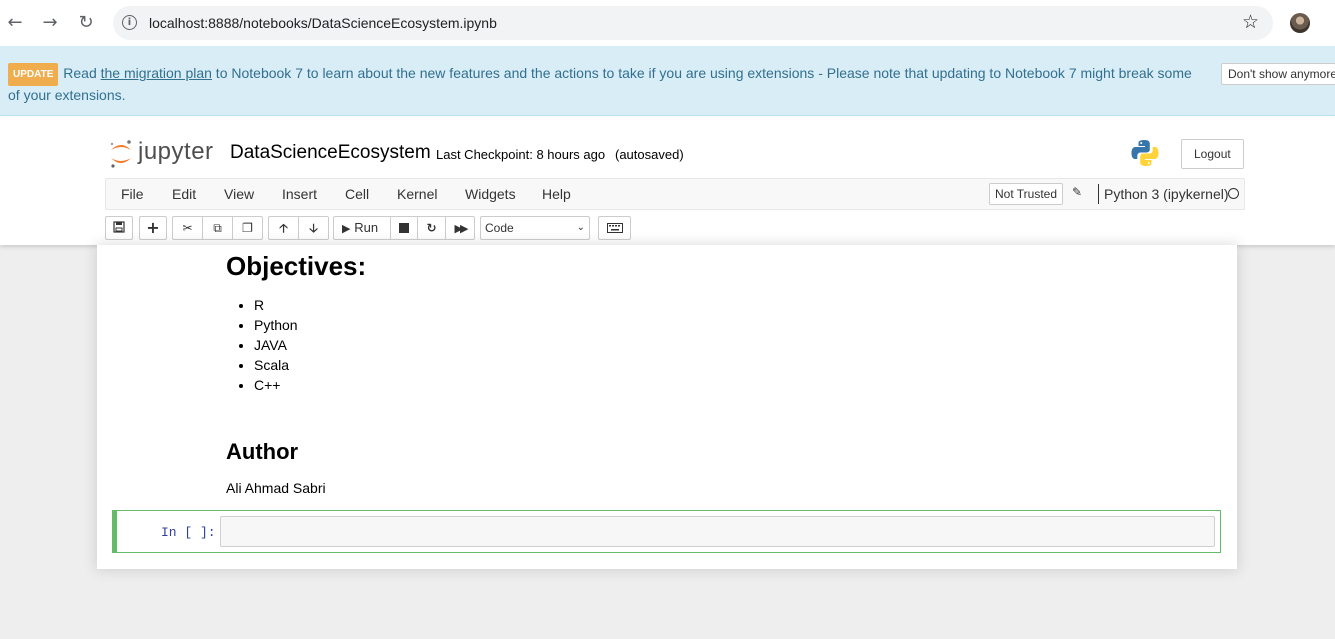 This screenshot has width=1335, height=639. What do you see at coordinates (80, 73) in the screenshot?
I see `banner-text-before: Read` at bounding box center [80, 73].